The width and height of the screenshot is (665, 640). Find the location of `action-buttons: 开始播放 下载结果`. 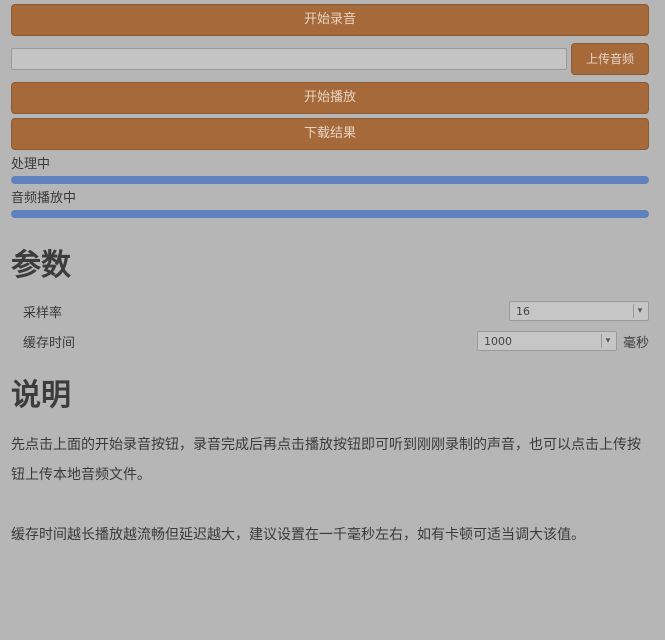

action-buttons: 开始播放 下载结果 is located at coordinates (330, 116).